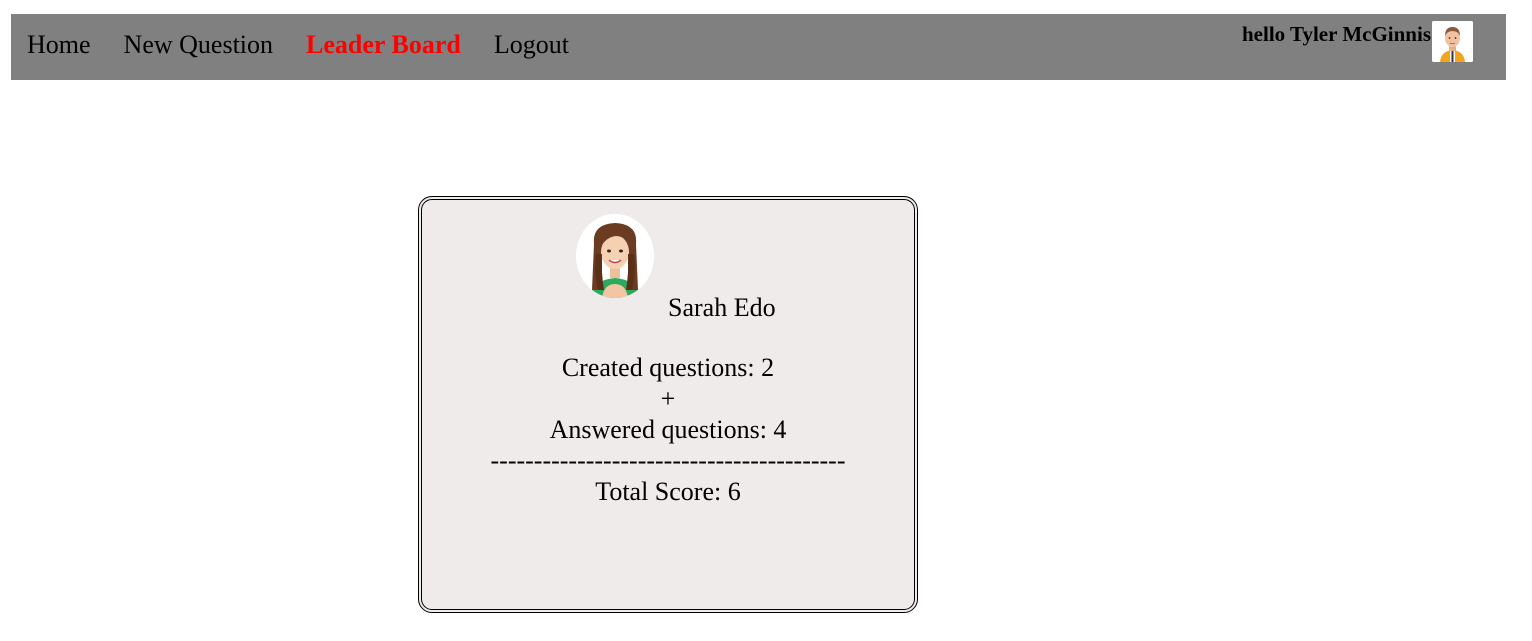 The width and height of the screenshot is (1532, 641). I want to click on created-questions-text: Created questions: 2, so click(668, 367).